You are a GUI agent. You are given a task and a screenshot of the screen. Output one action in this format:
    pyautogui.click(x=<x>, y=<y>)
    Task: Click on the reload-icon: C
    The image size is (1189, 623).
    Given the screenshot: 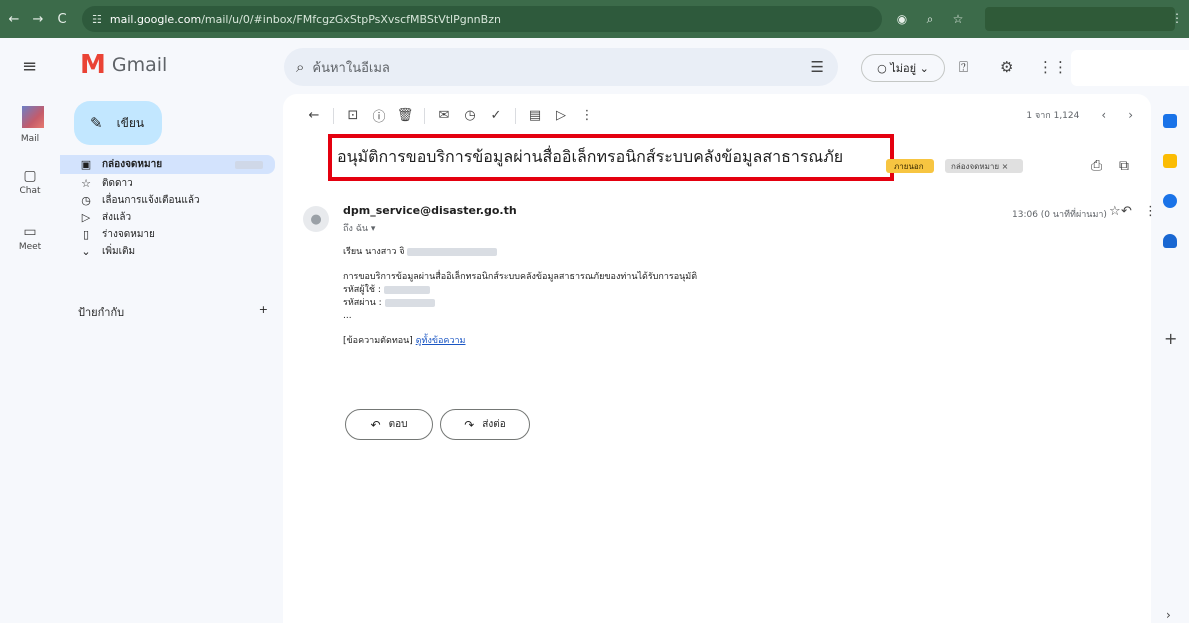 What is the action you would take?
    pyautogui.click(x=62, y=19)
    